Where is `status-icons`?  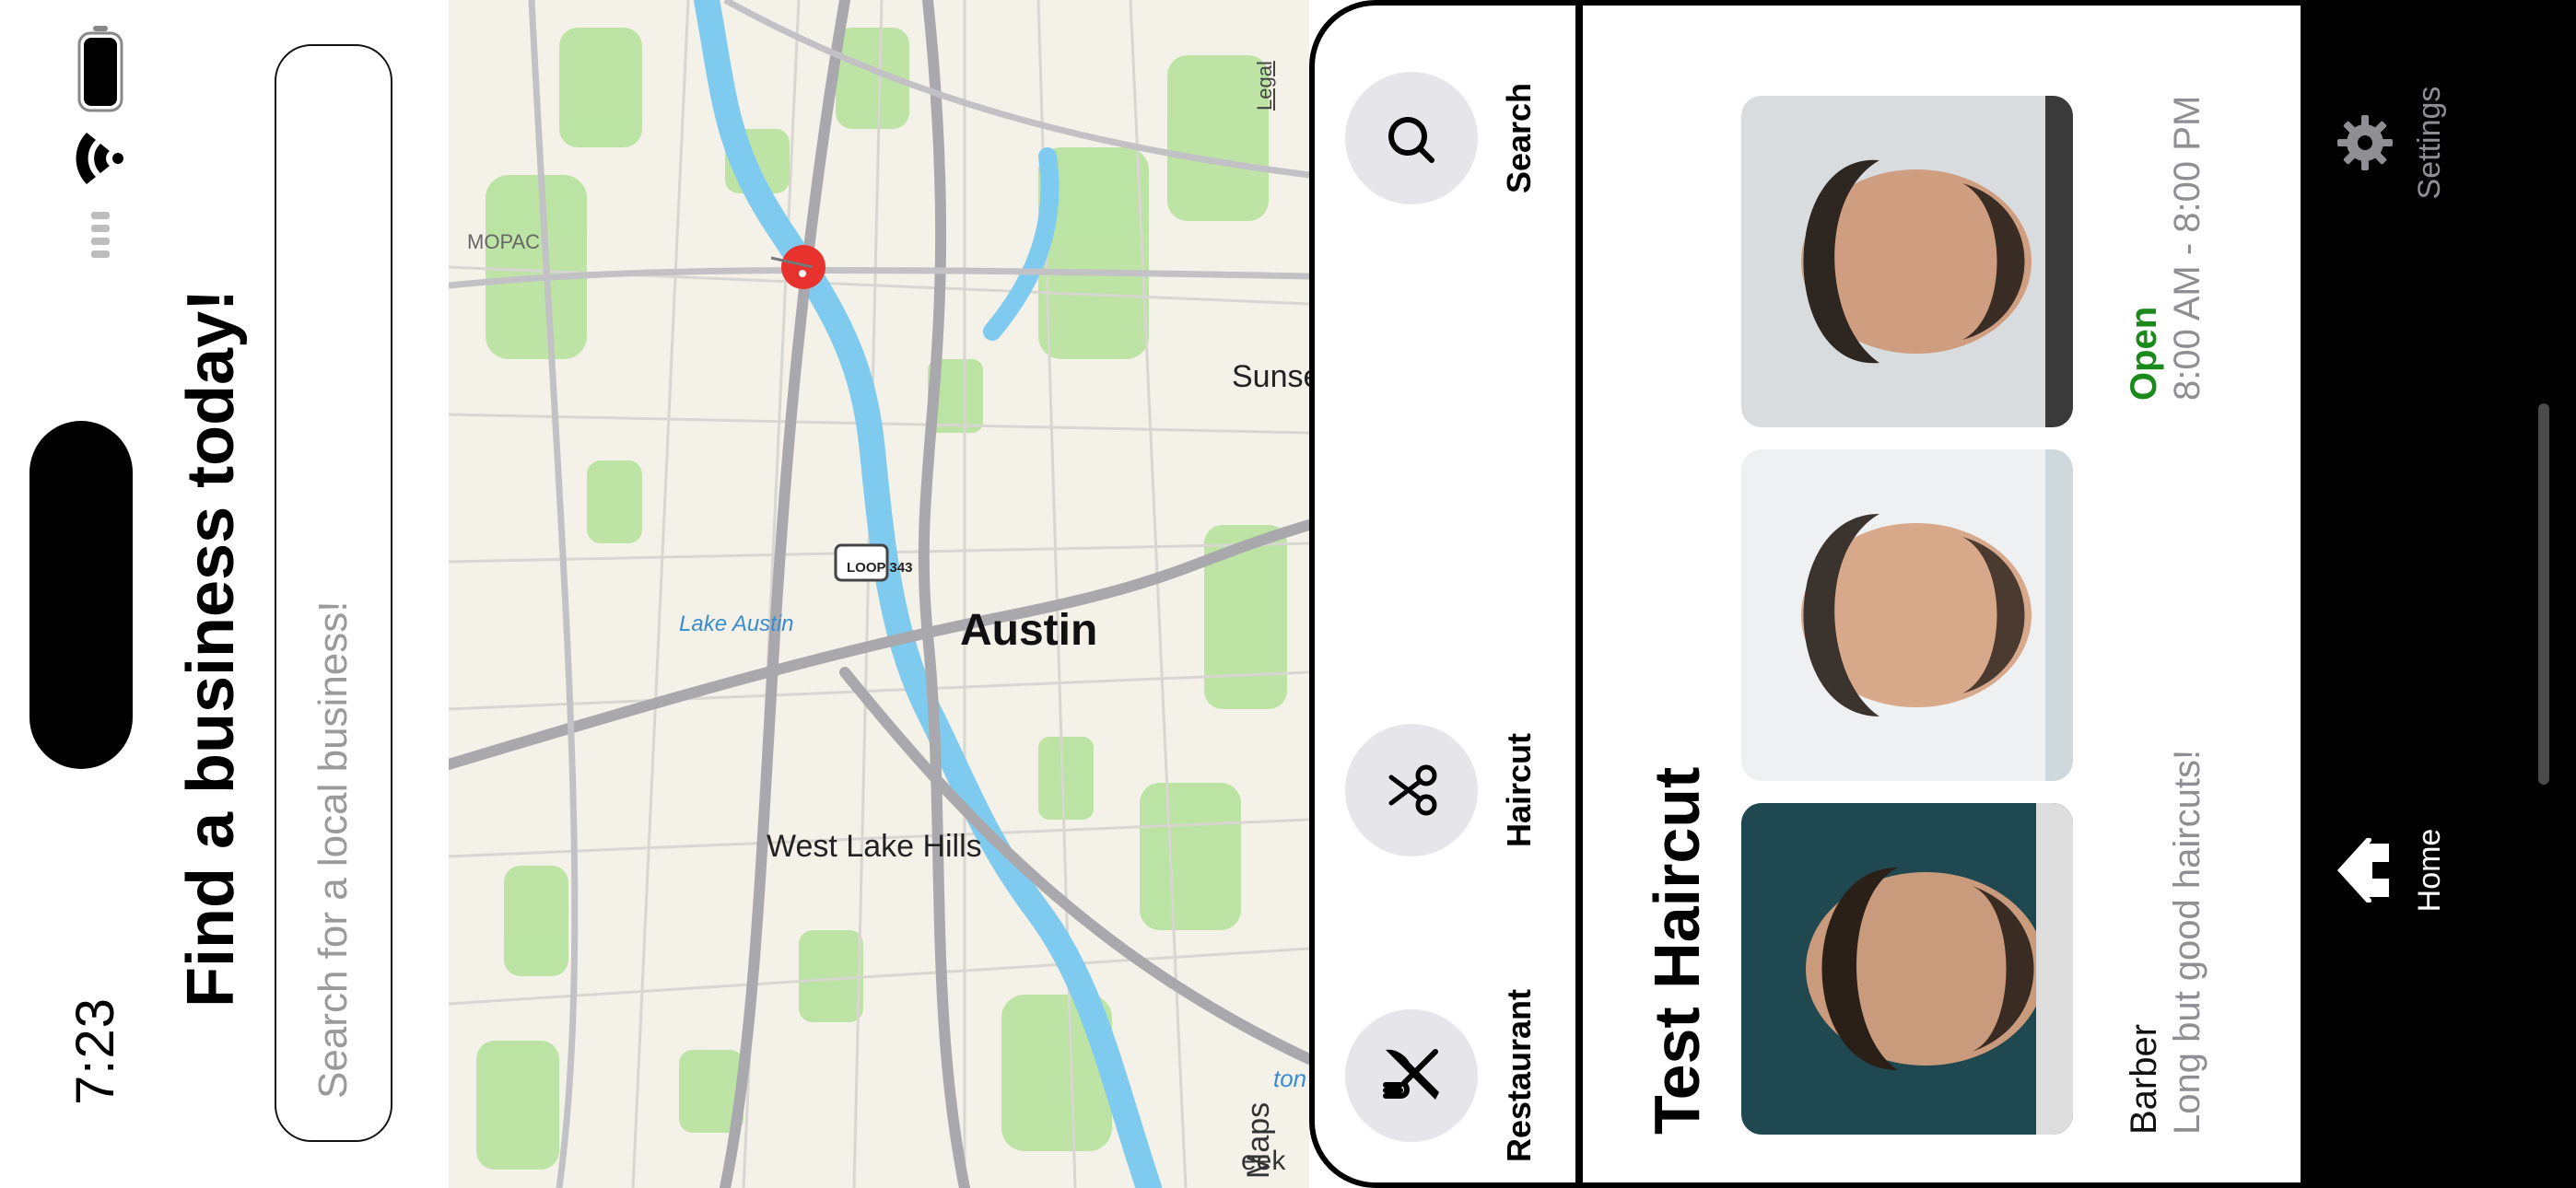 status-icons is located at coordinates (100, 138).